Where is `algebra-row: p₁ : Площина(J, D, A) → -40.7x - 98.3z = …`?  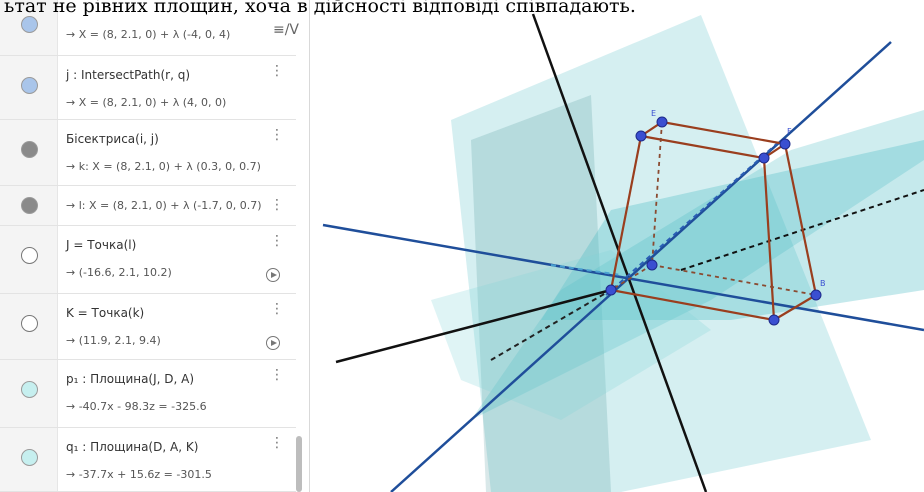 algebra-row: p₁ : Площина(J, D, A) → -40.7x - 98.3z = … is located at coordinates (148, 394).